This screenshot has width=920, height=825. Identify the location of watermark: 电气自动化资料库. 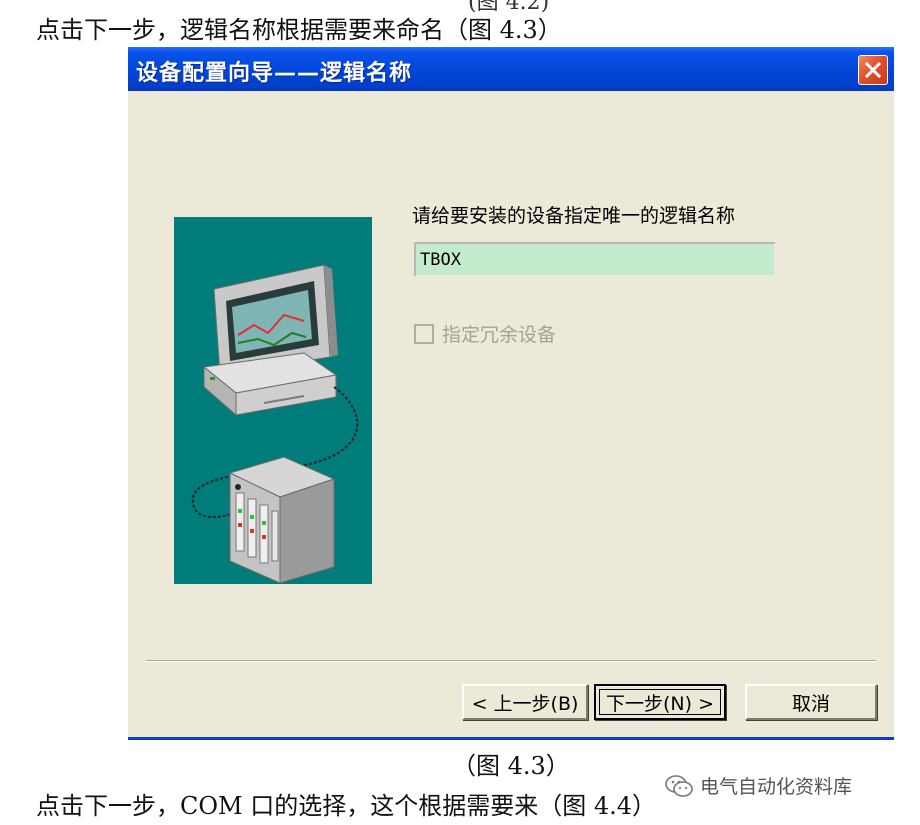
(758, 785).